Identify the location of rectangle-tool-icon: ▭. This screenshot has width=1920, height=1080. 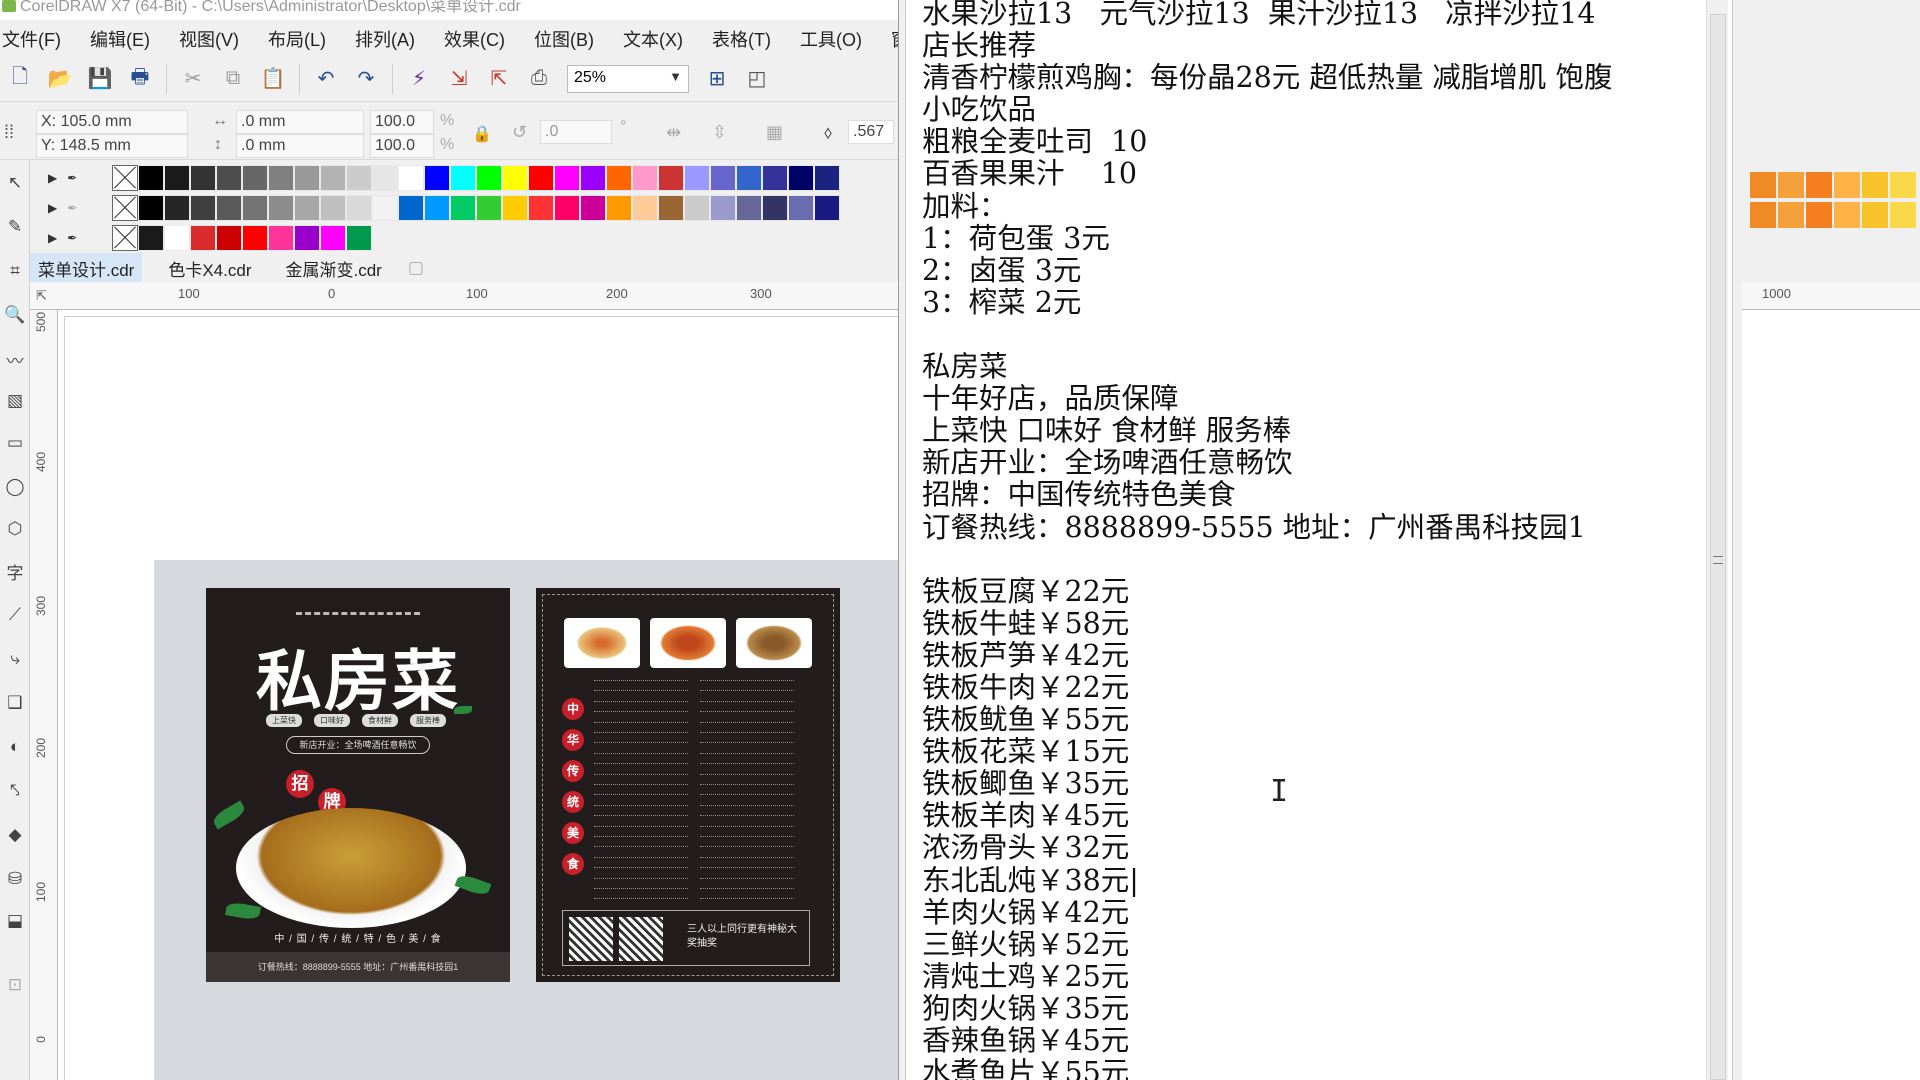
(15, 443).